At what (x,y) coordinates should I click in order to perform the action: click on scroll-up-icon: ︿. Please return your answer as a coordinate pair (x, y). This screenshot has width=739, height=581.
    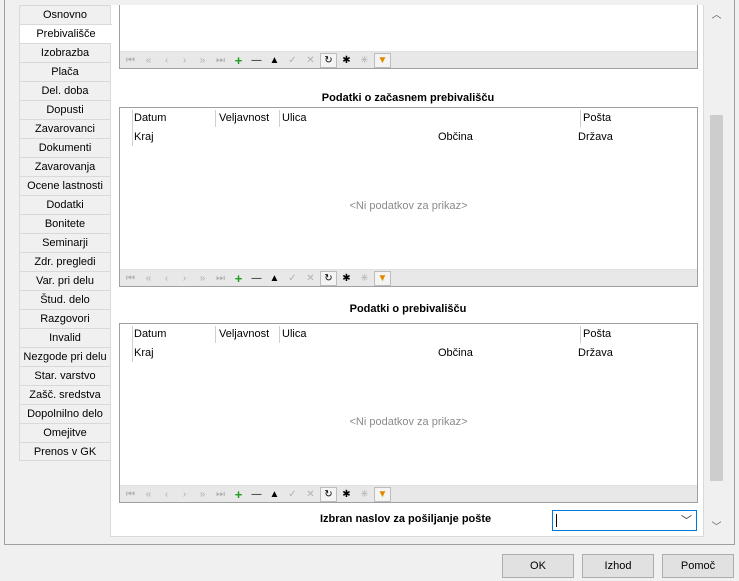
    Looking at the image, I should click on (716, 15).